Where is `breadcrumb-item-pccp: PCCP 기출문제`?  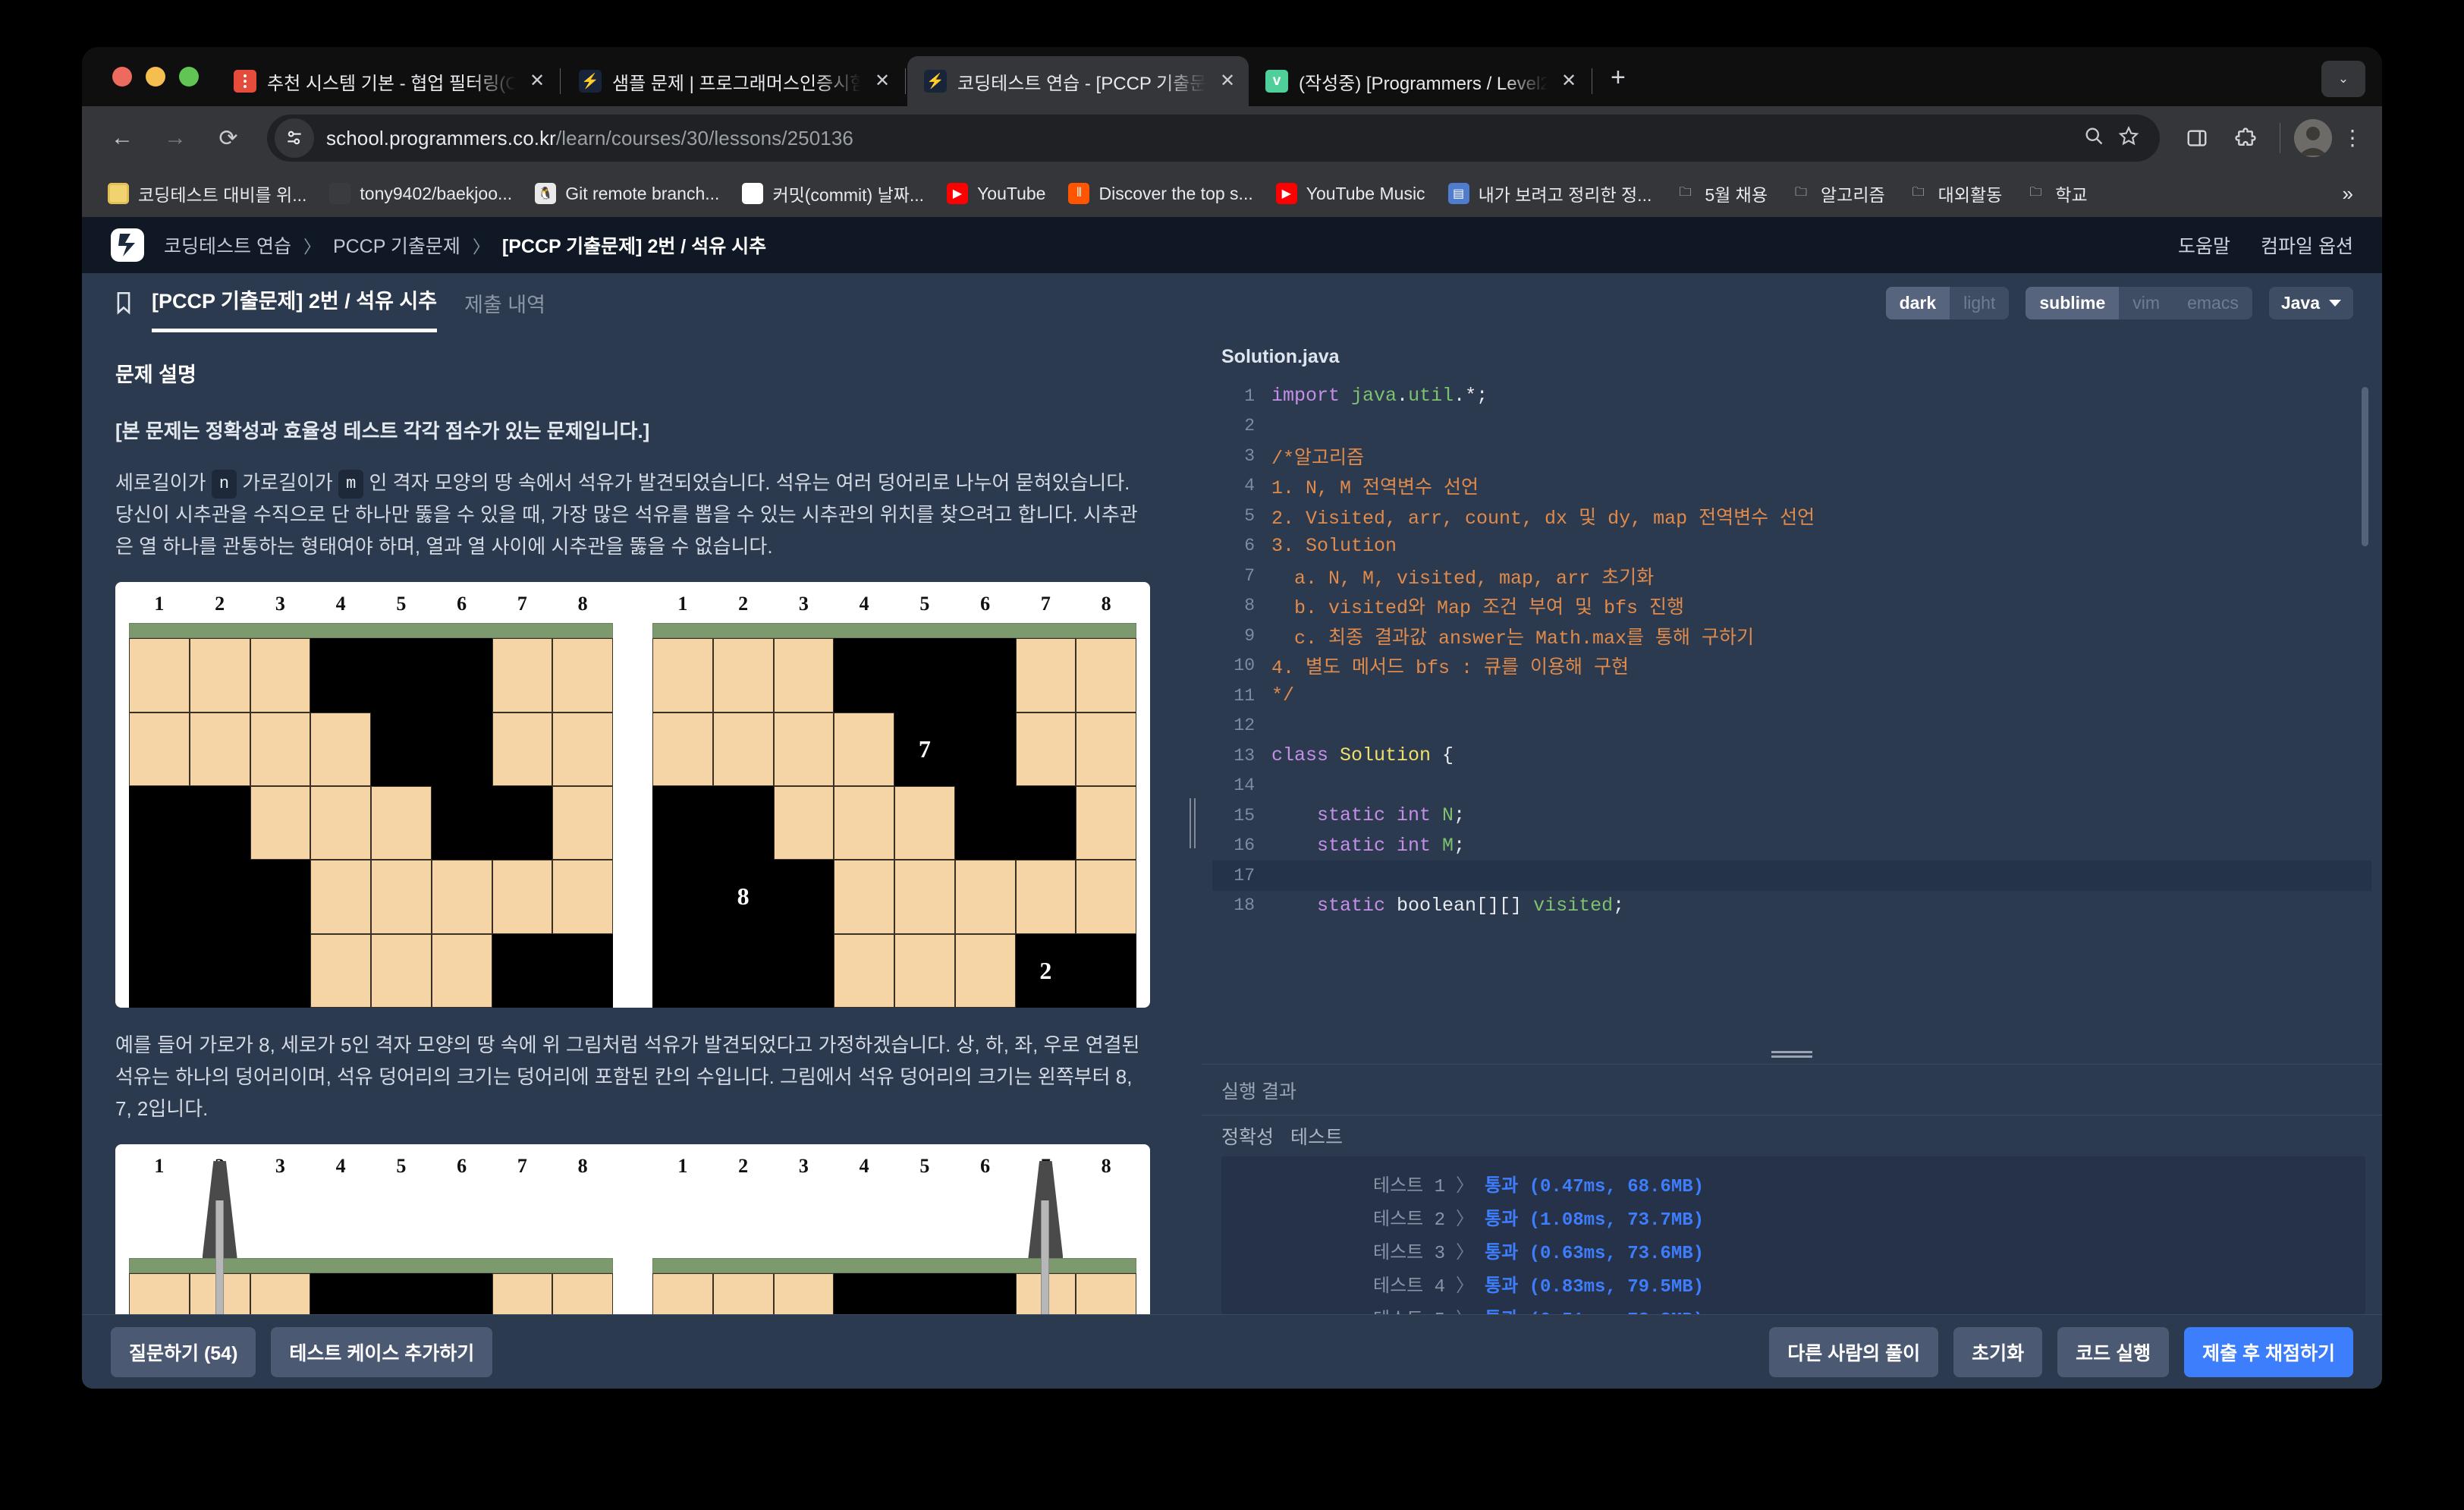
breadcrumb-item-pccp: PCCP 기출문제 is located at coordinates (396, 245).